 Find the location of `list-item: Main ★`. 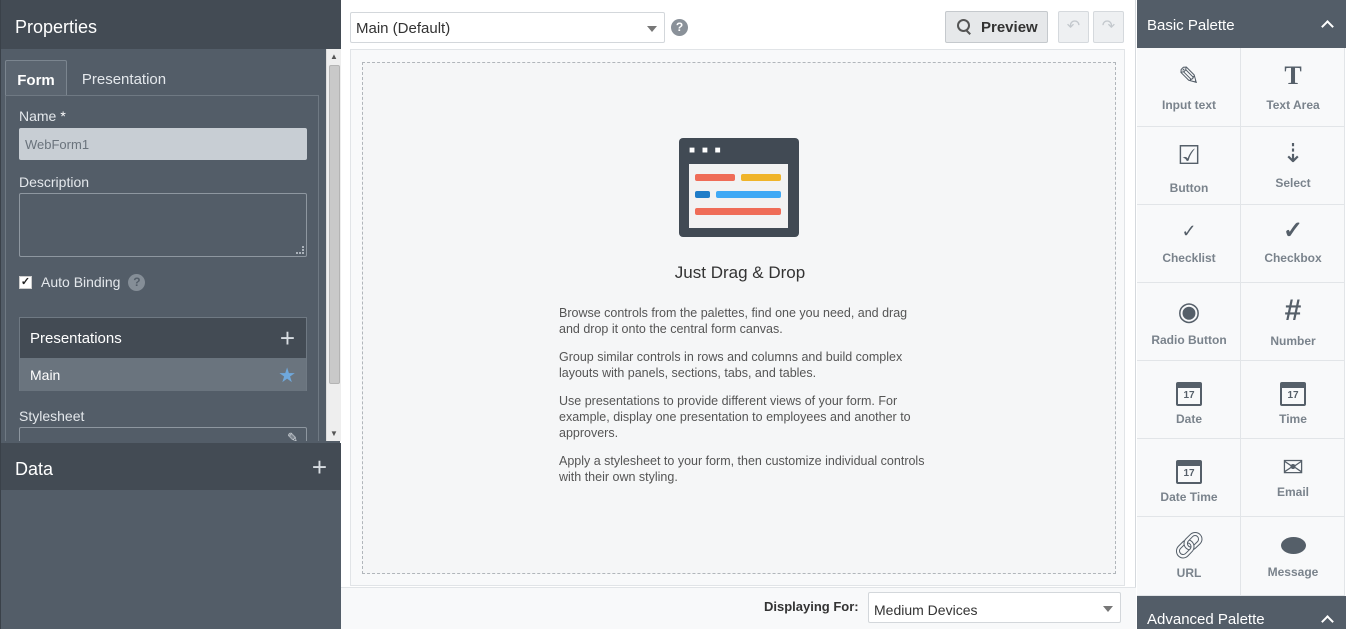

list-item: Main ★ is located at coordinates (163, 374).